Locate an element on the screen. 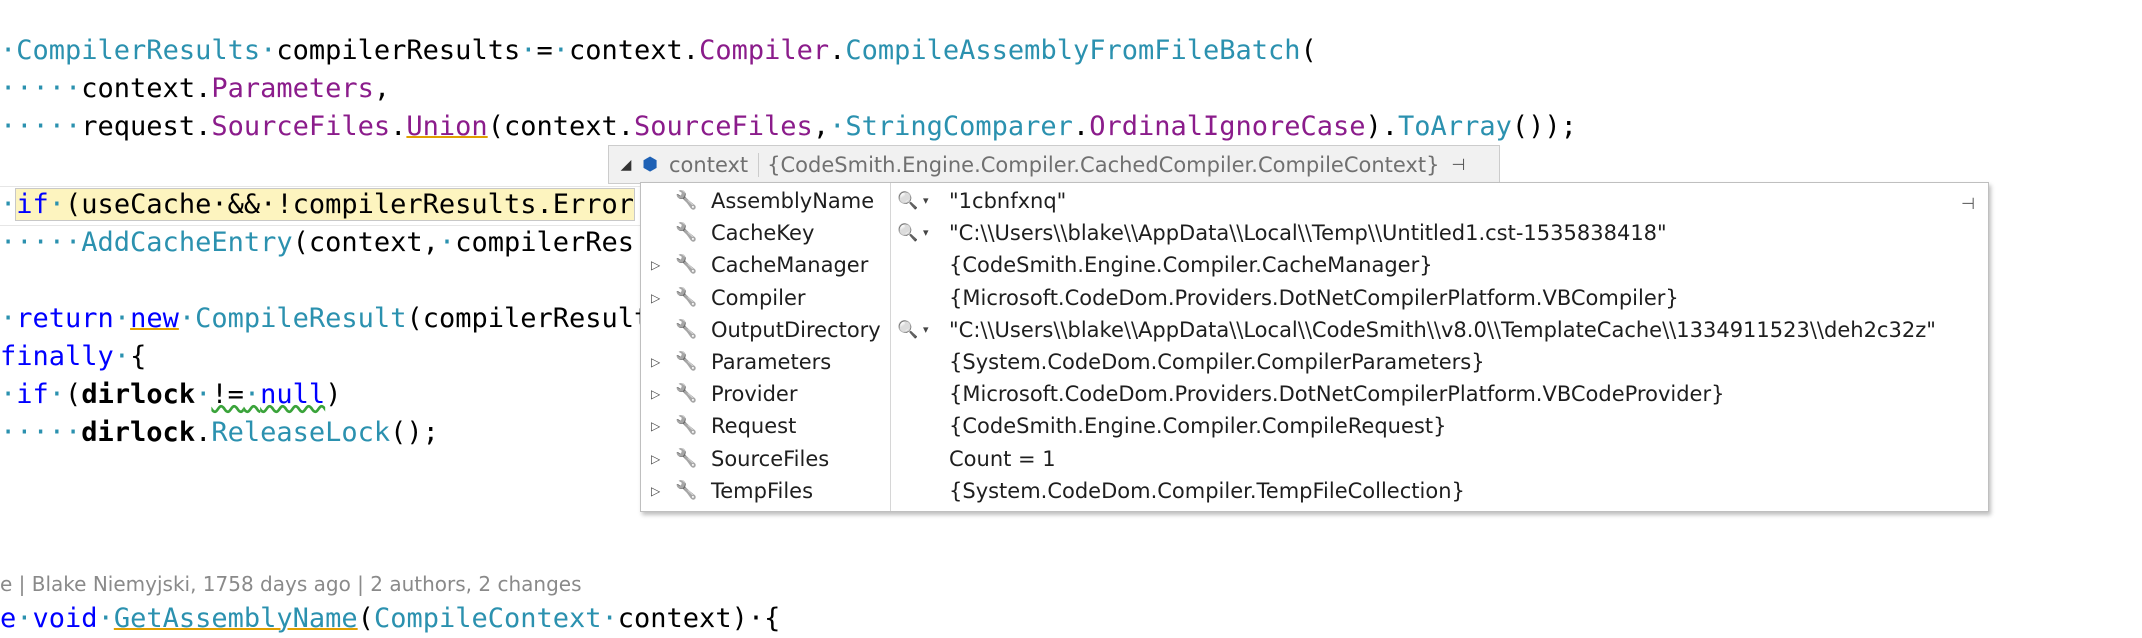 This screenshot has width=2142, height=638. property-name: CacheKey is located at coordinates (763, 233).